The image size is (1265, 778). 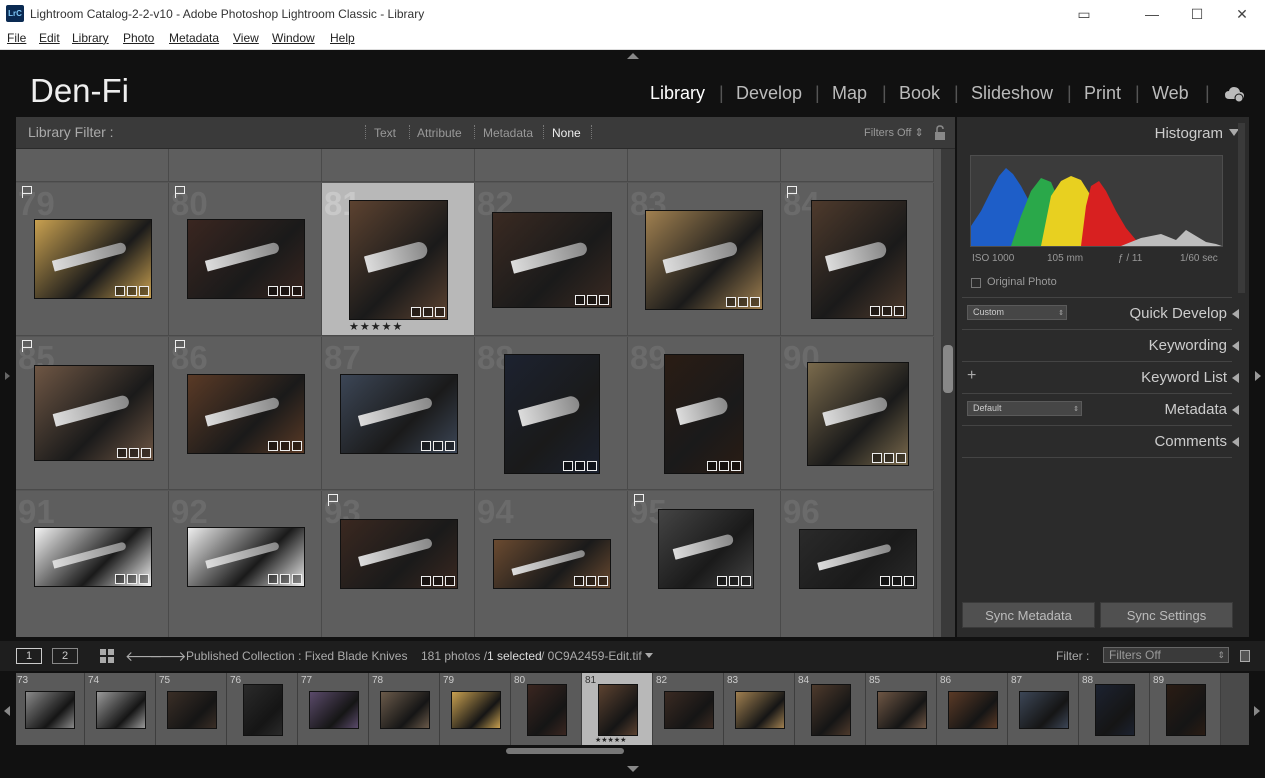 I want to click on grid-cell: 92, so click(x=245, y=564).